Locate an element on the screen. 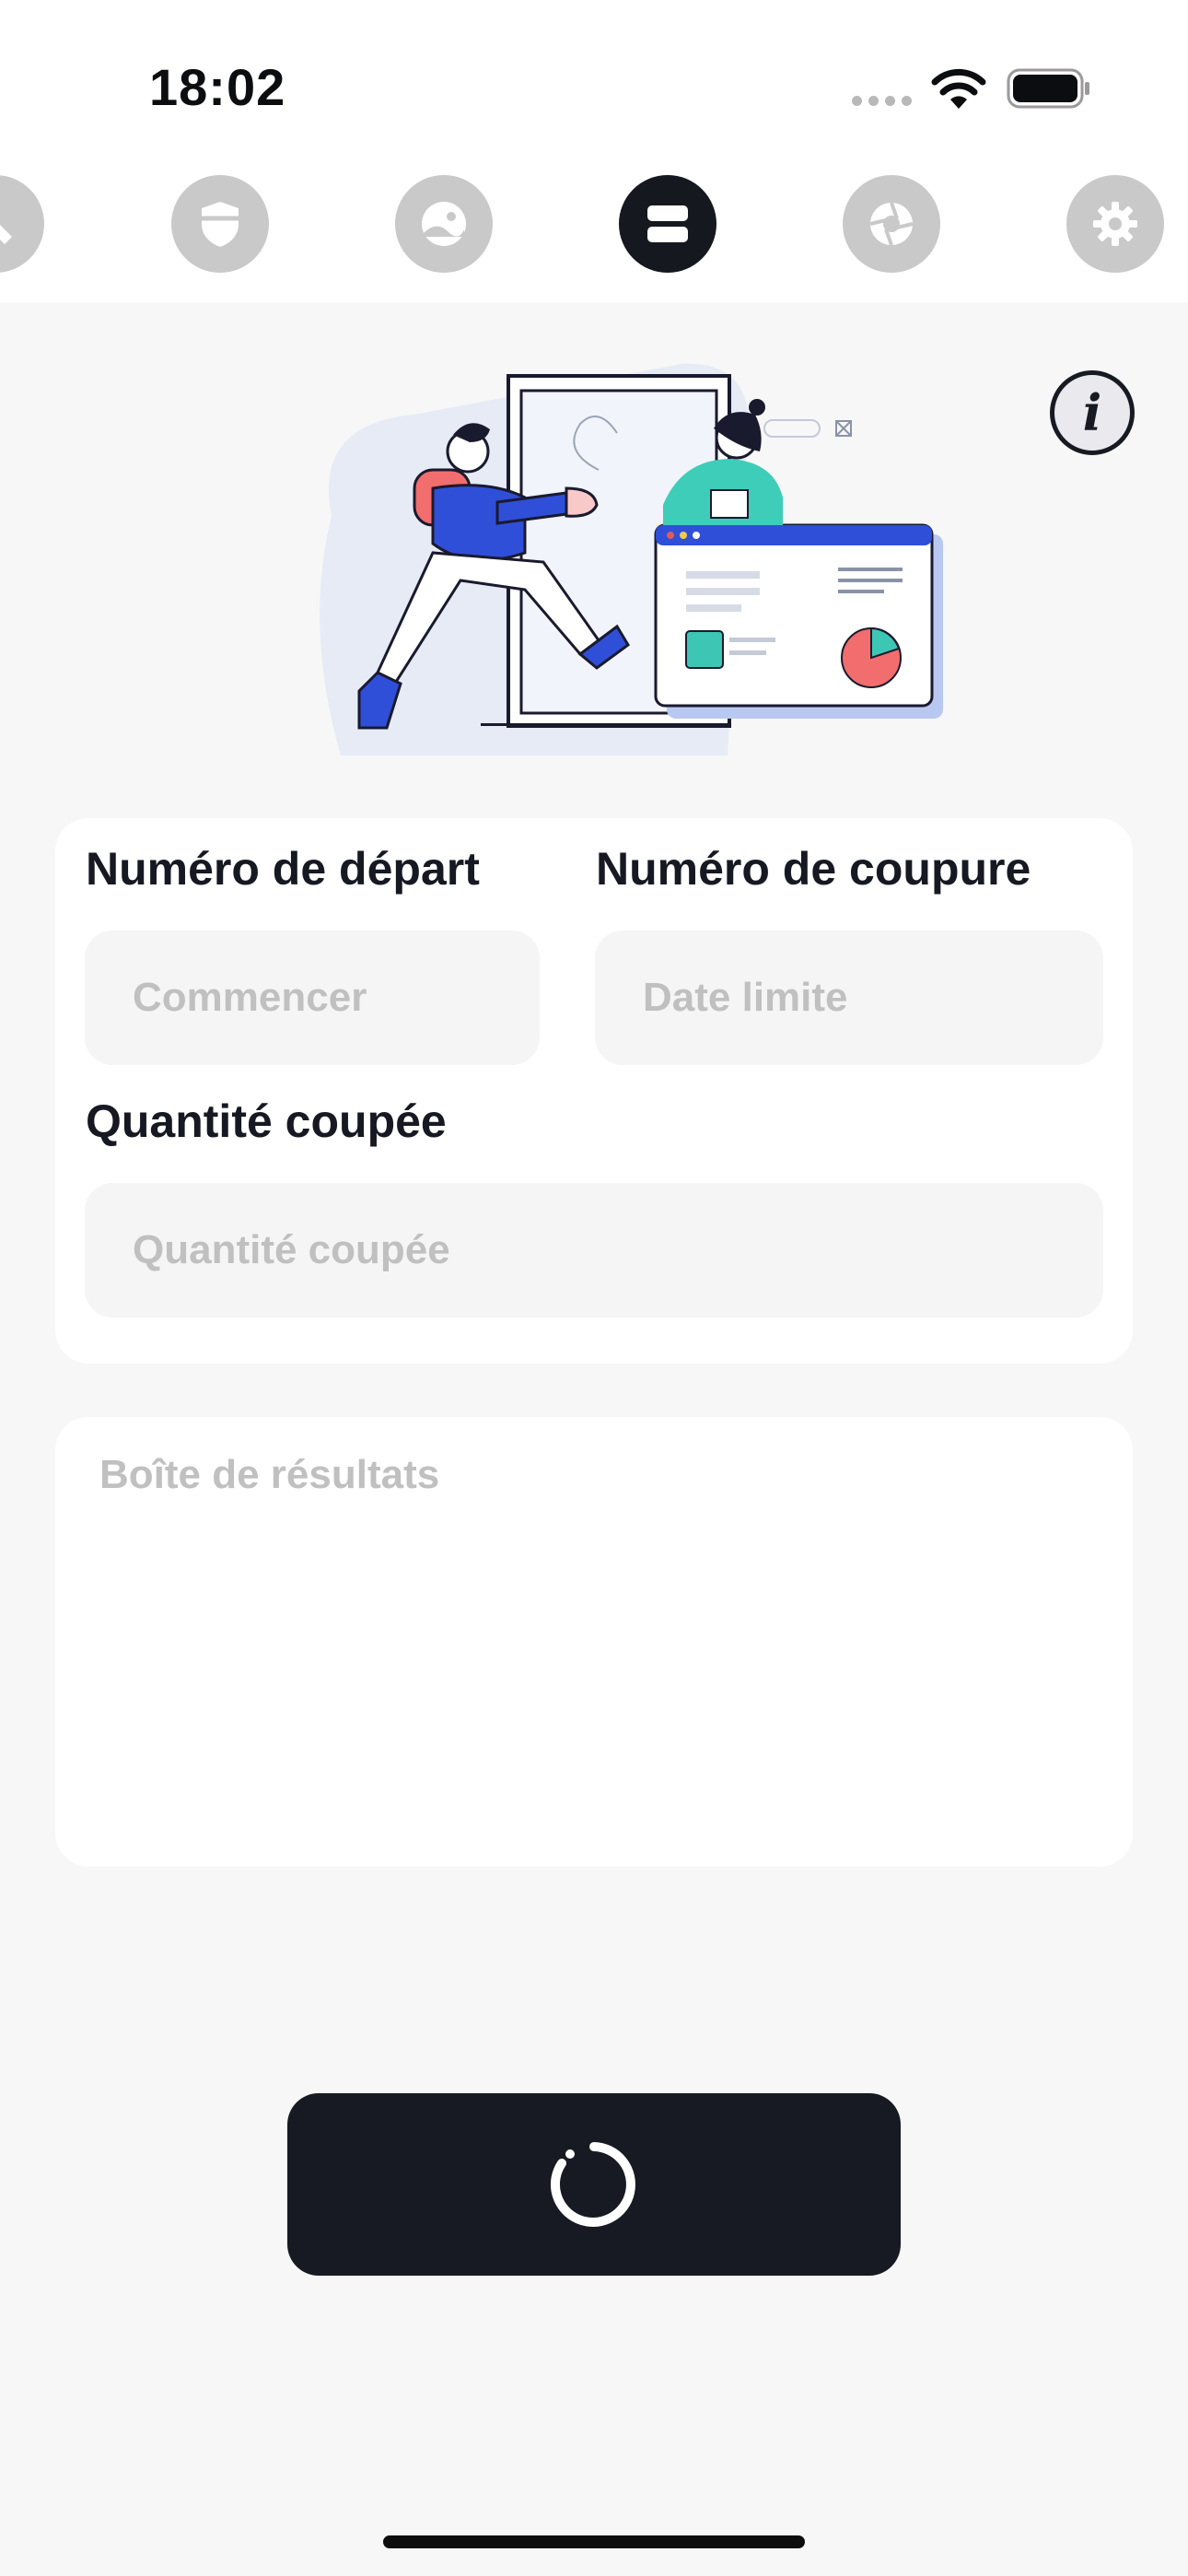  gear-icon is located at coordinates (1115, 224).